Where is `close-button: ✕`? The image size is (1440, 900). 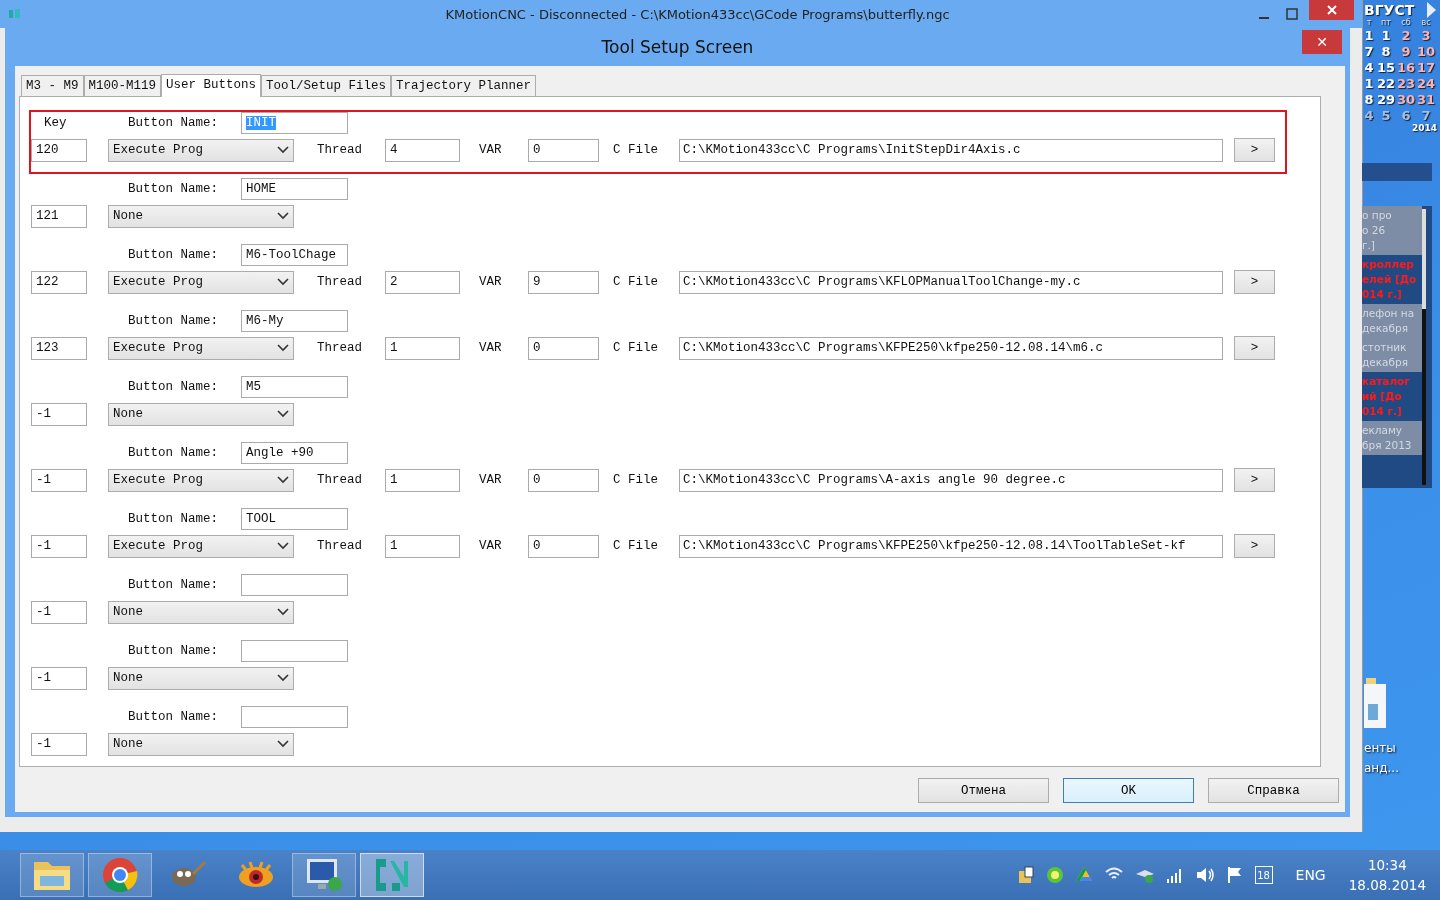 close-button: ✕ is located at coordinates (1322, 42).